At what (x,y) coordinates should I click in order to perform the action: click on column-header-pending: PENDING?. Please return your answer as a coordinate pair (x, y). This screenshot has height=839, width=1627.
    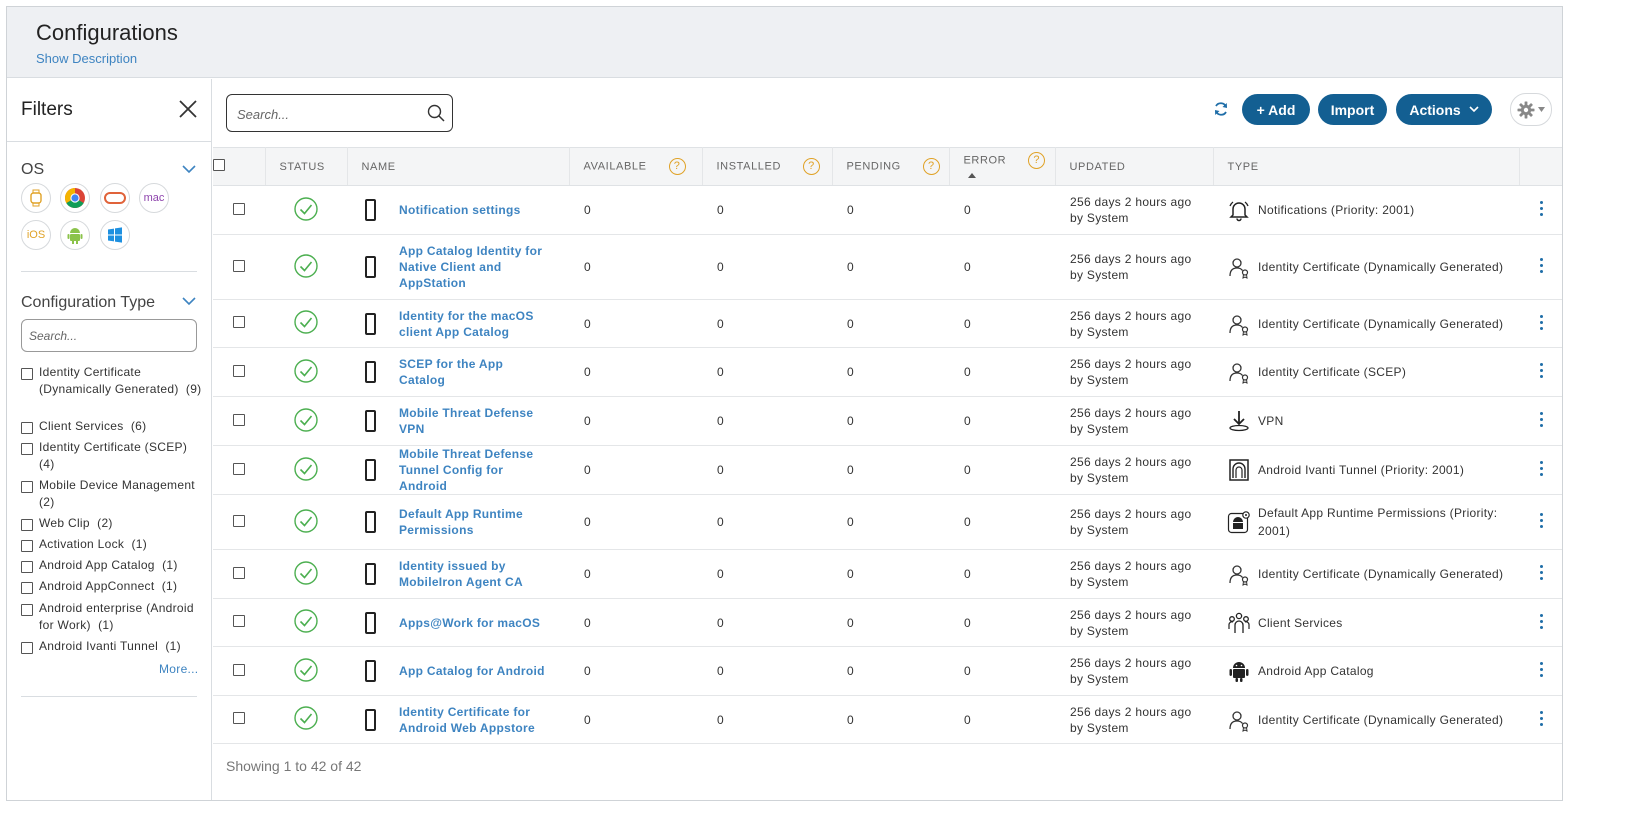
    Looking at the image, I should click on (891, 166).